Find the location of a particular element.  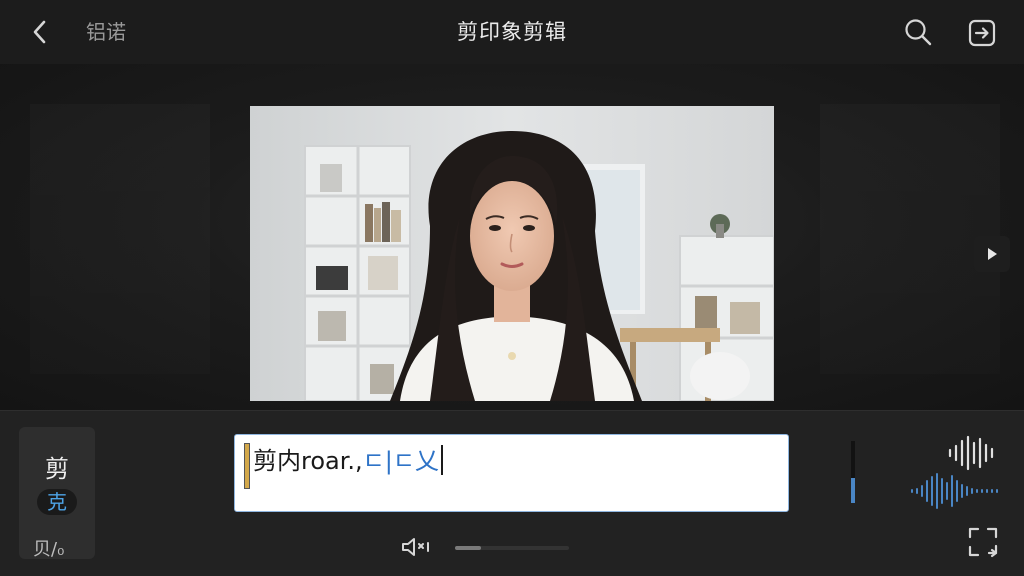

fullscreen-button is located at coordinates (983, 542).